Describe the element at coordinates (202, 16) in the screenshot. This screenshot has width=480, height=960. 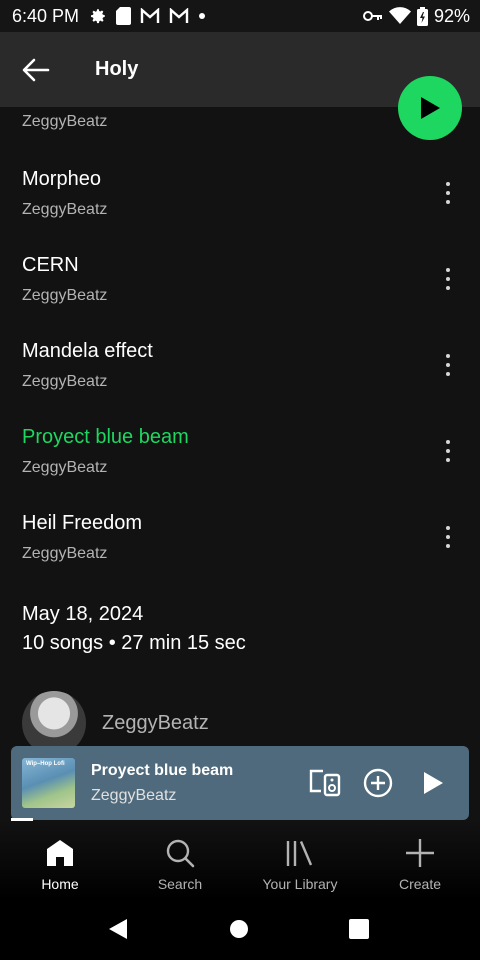
I see `dot-icon` at that location.